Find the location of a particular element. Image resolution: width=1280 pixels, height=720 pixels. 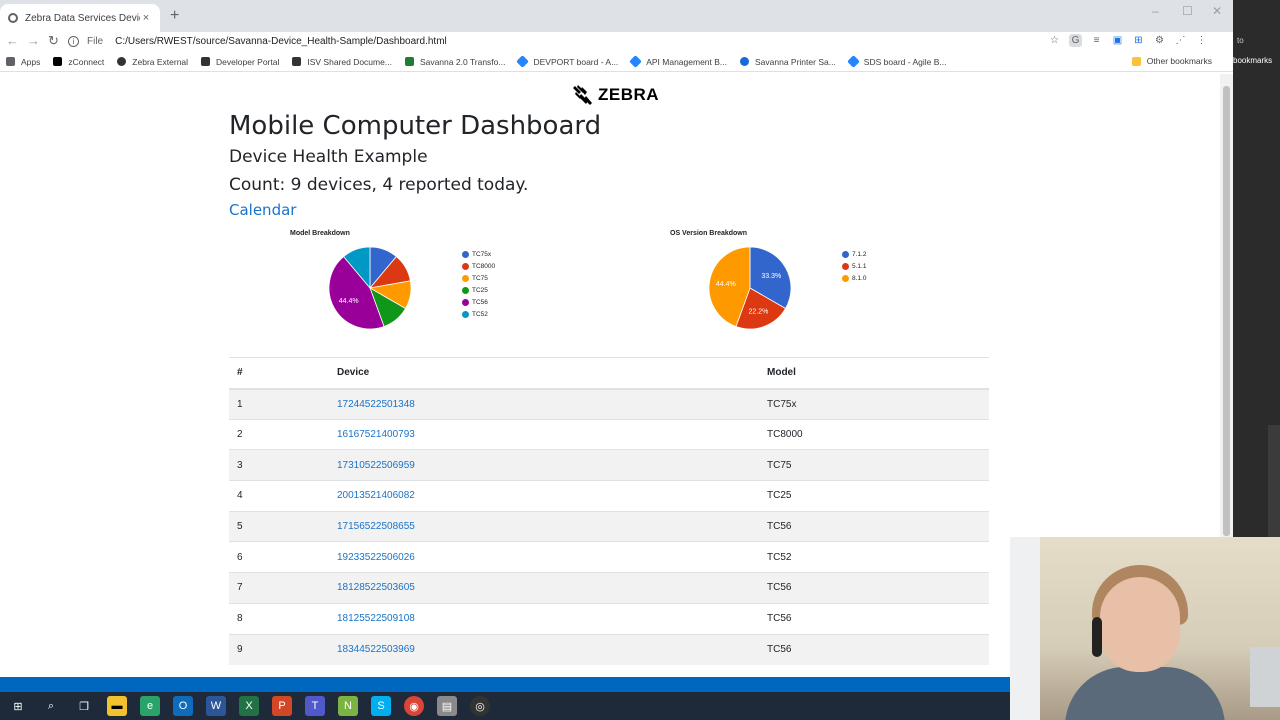

grammarly-icon: G is located at coordinates (1075, 40).